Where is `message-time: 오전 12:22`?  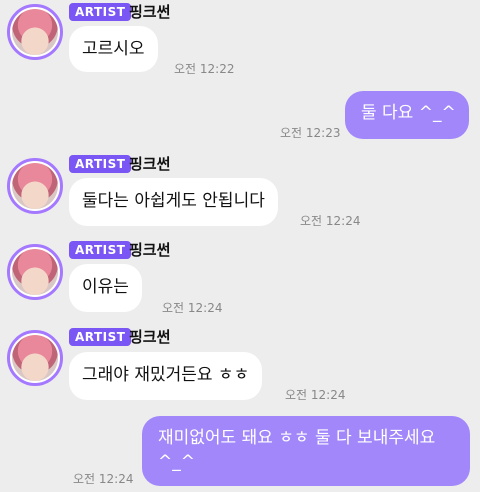 message-time: 오전 12:22 is located at coordinates (204, 69).